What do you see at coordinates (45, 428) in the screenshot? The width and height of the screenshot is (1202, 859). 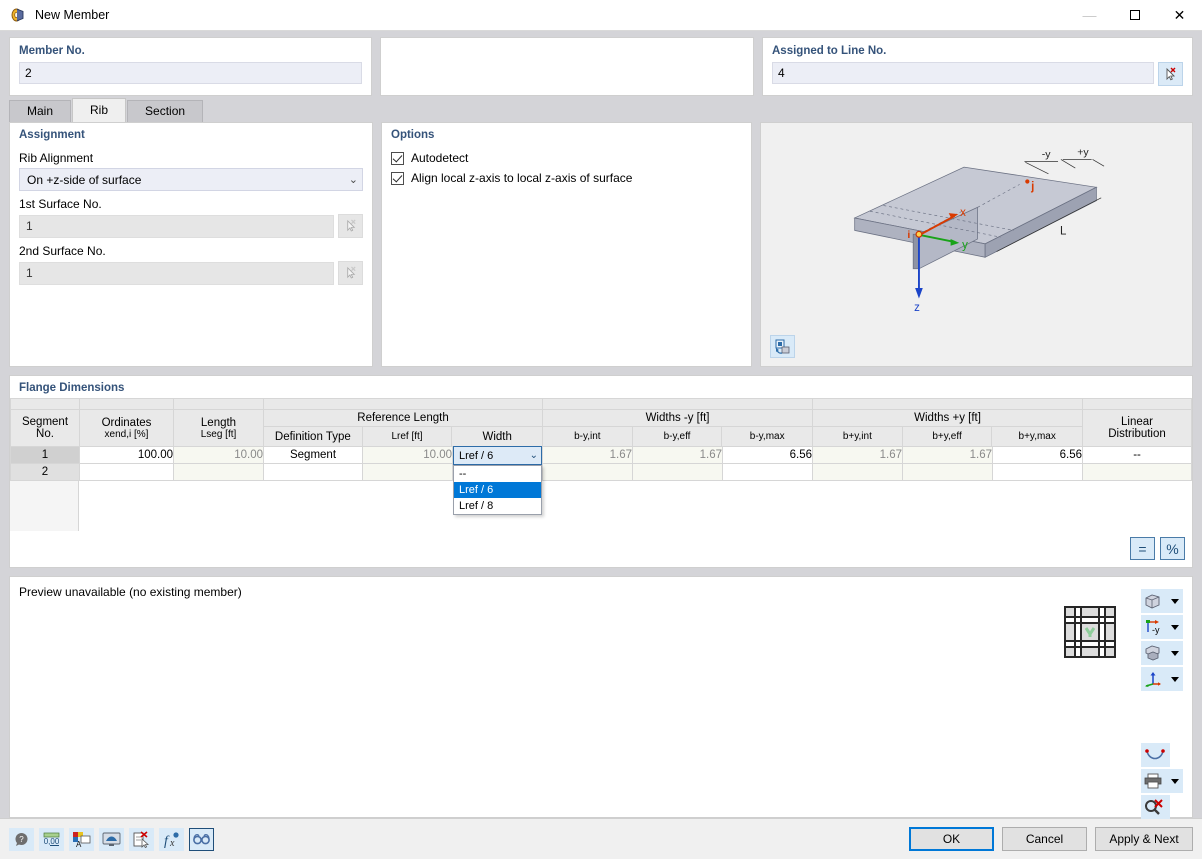 I see `col-segment-no: Segment No.` at bounding box center [45, 428].